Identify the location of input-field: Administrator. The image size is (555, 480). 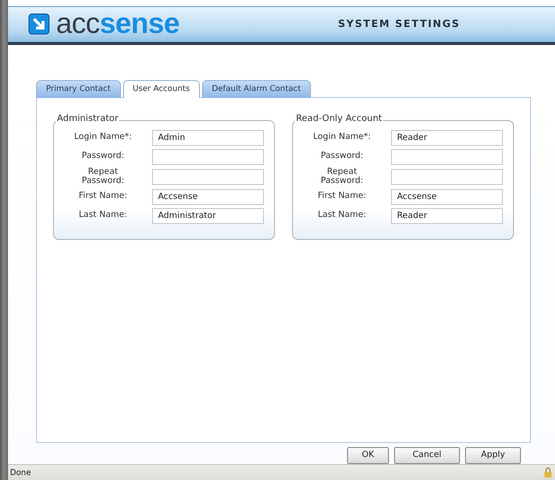
(208, 216).